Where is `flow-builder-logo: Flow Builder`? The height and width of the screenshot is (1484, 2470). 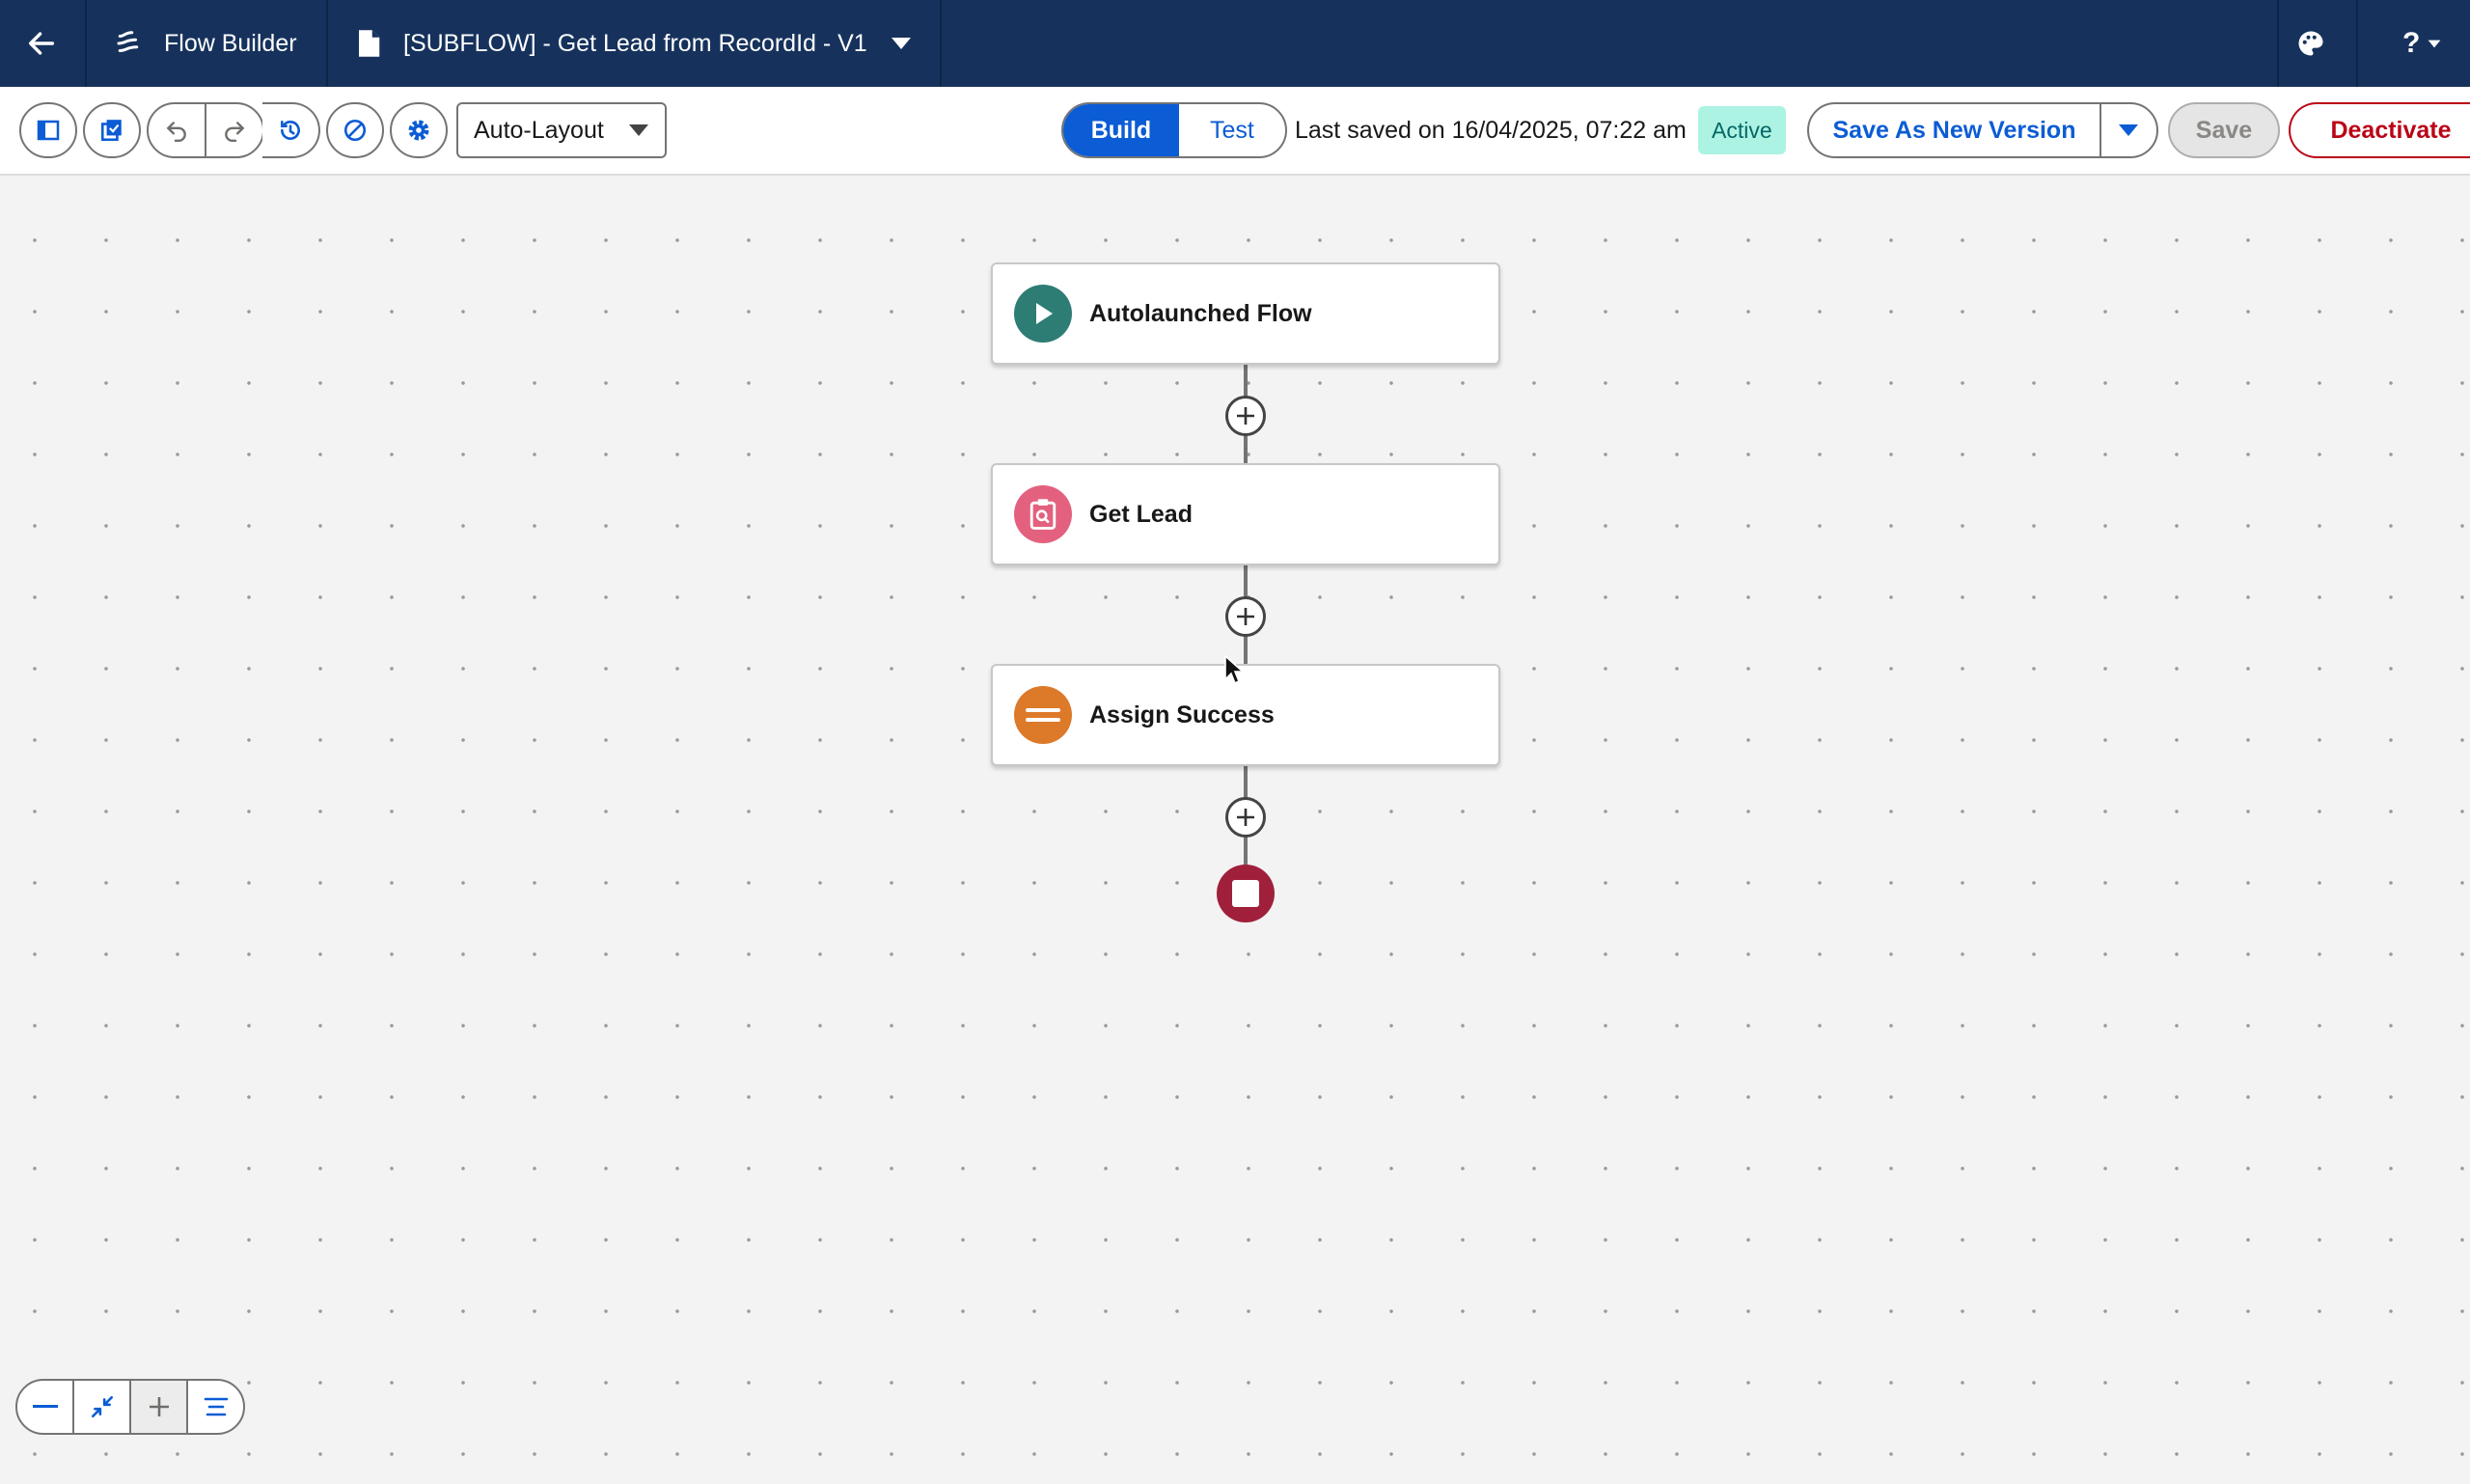 flow-builder-logo: Flow Builder is located at coordinates (205, 43).